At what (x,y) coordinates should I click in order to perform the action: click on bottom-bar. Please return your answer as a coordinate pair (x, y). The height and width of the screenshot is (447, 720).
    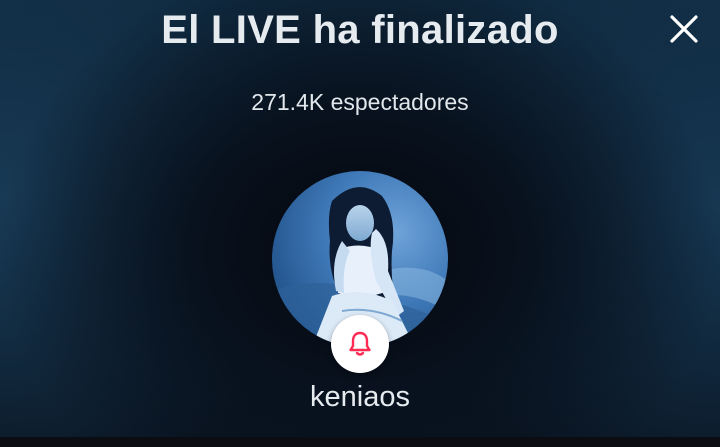
    Looking at the image, I should click on (360, 442).